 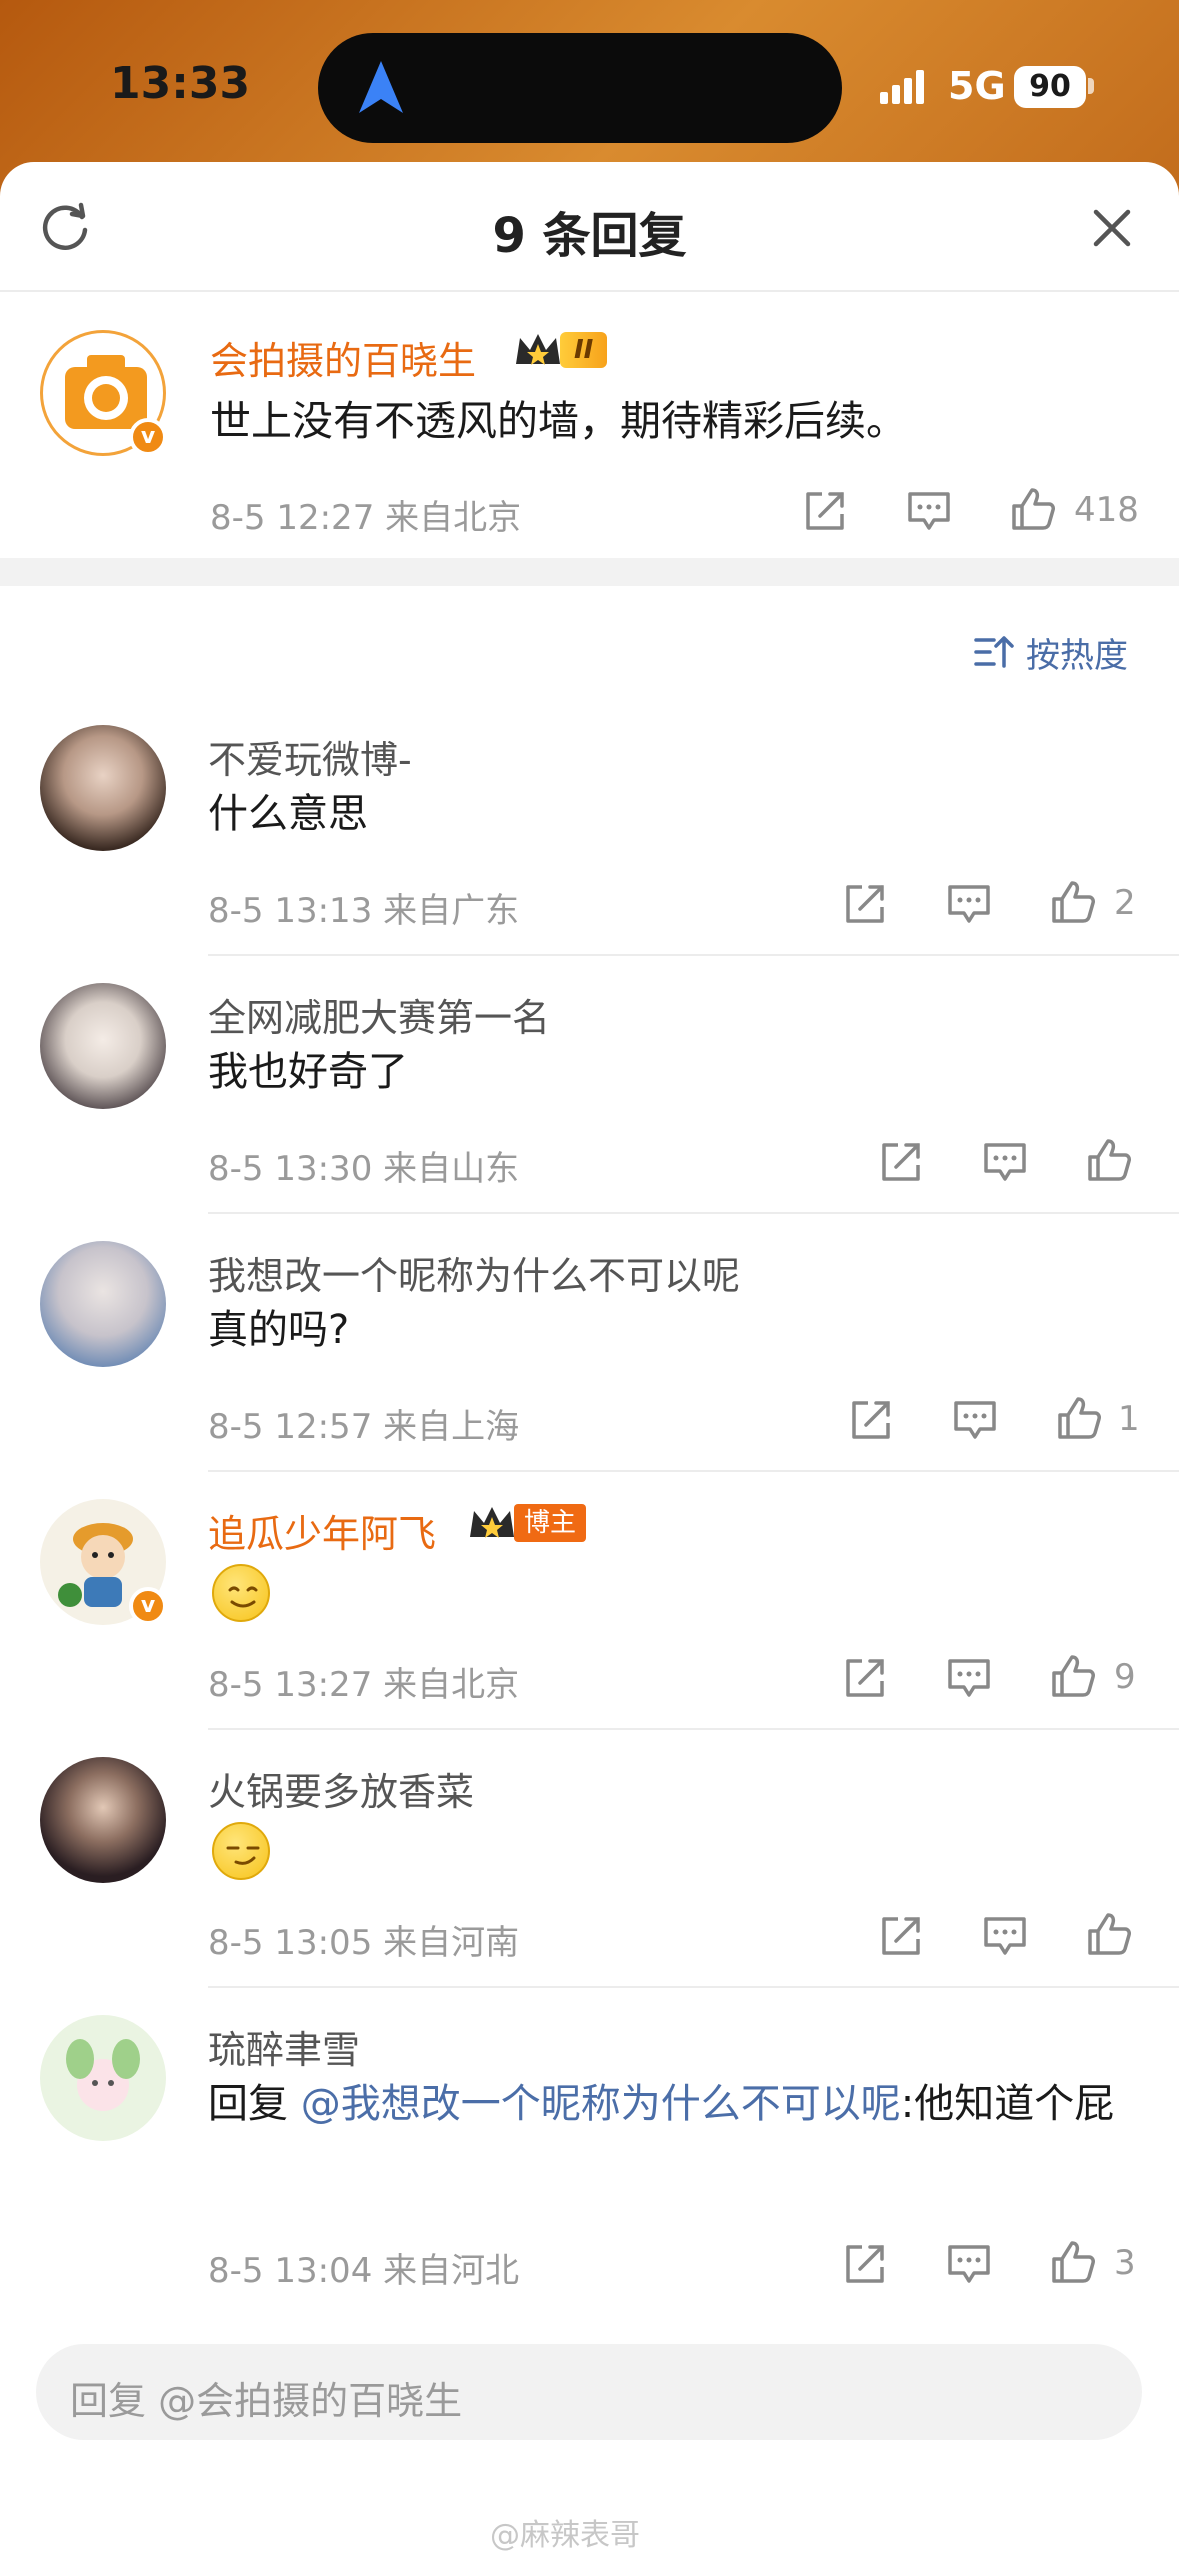 I want to click on close-icon, so click(x=1112, y=228).